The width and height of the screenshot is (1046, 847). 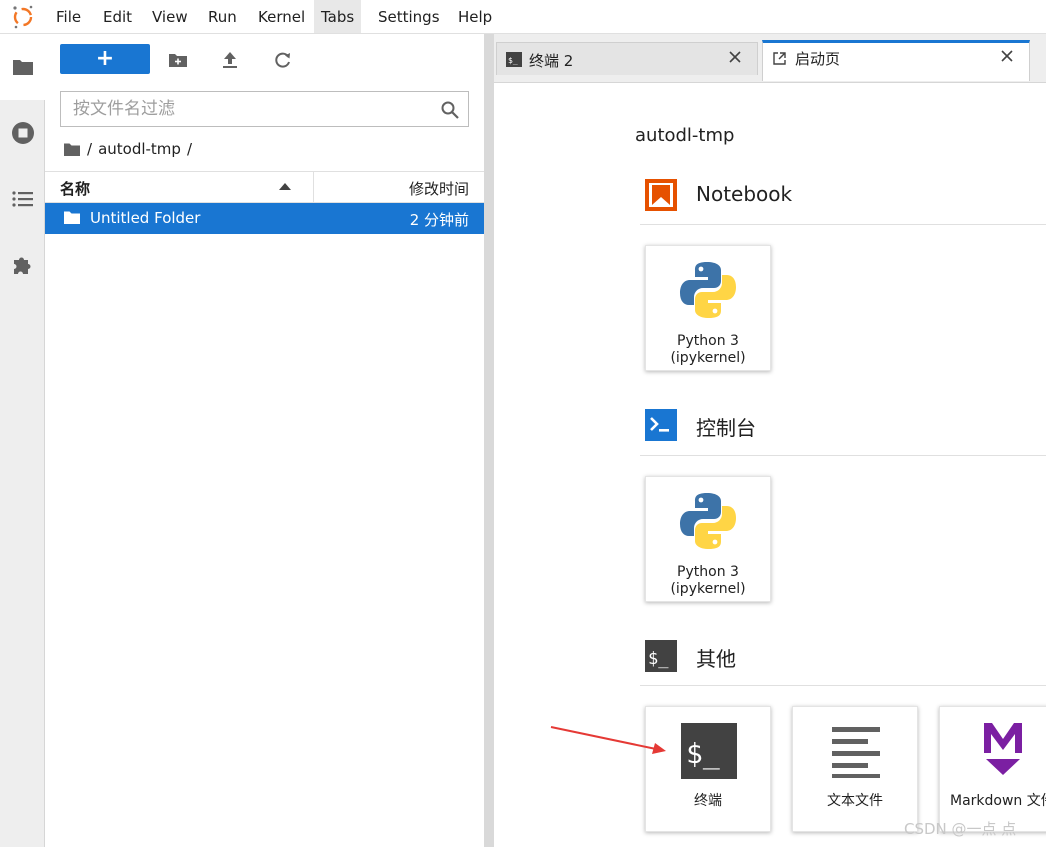 What do you see at coordinates (409, 16) in the screenshot?
I see `menu-settings: Settings` at bounding box center [409, 16].